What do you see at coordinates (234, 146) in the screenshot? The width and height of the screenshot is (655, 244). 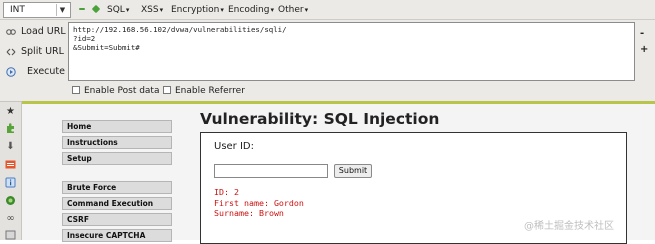 I see `user-id-label: User ID:` at bounding box center [234, 146].